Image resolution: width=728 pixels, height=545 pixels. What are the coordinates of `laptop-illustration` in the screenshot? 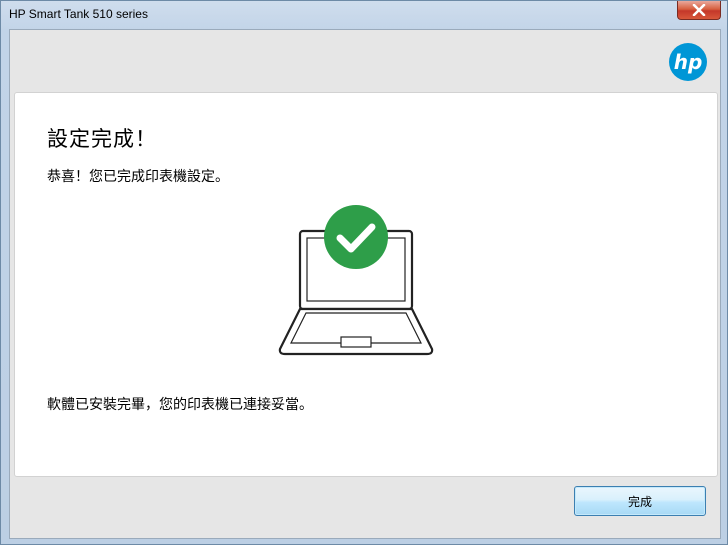 It's located at (356, 281).